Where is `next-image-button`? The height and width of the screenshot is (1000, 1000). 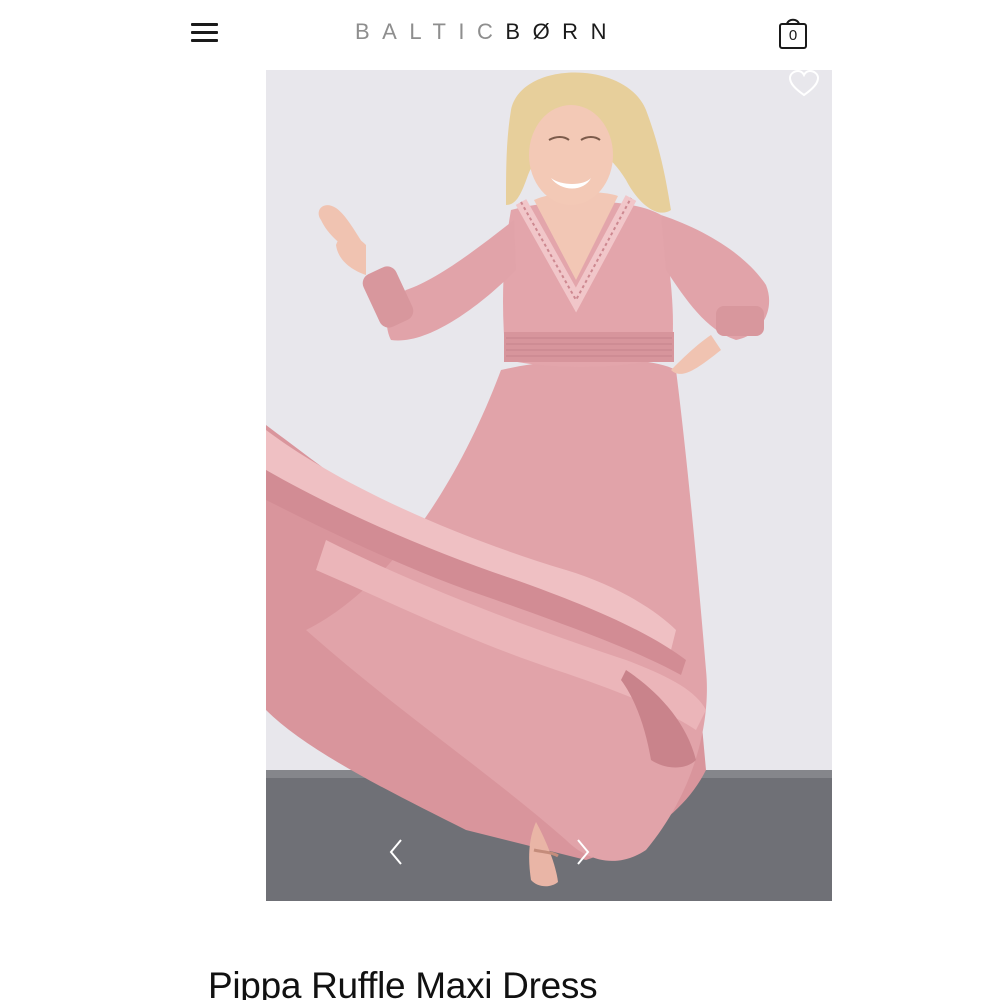
next-image-button is located at coordinates (582, 852).